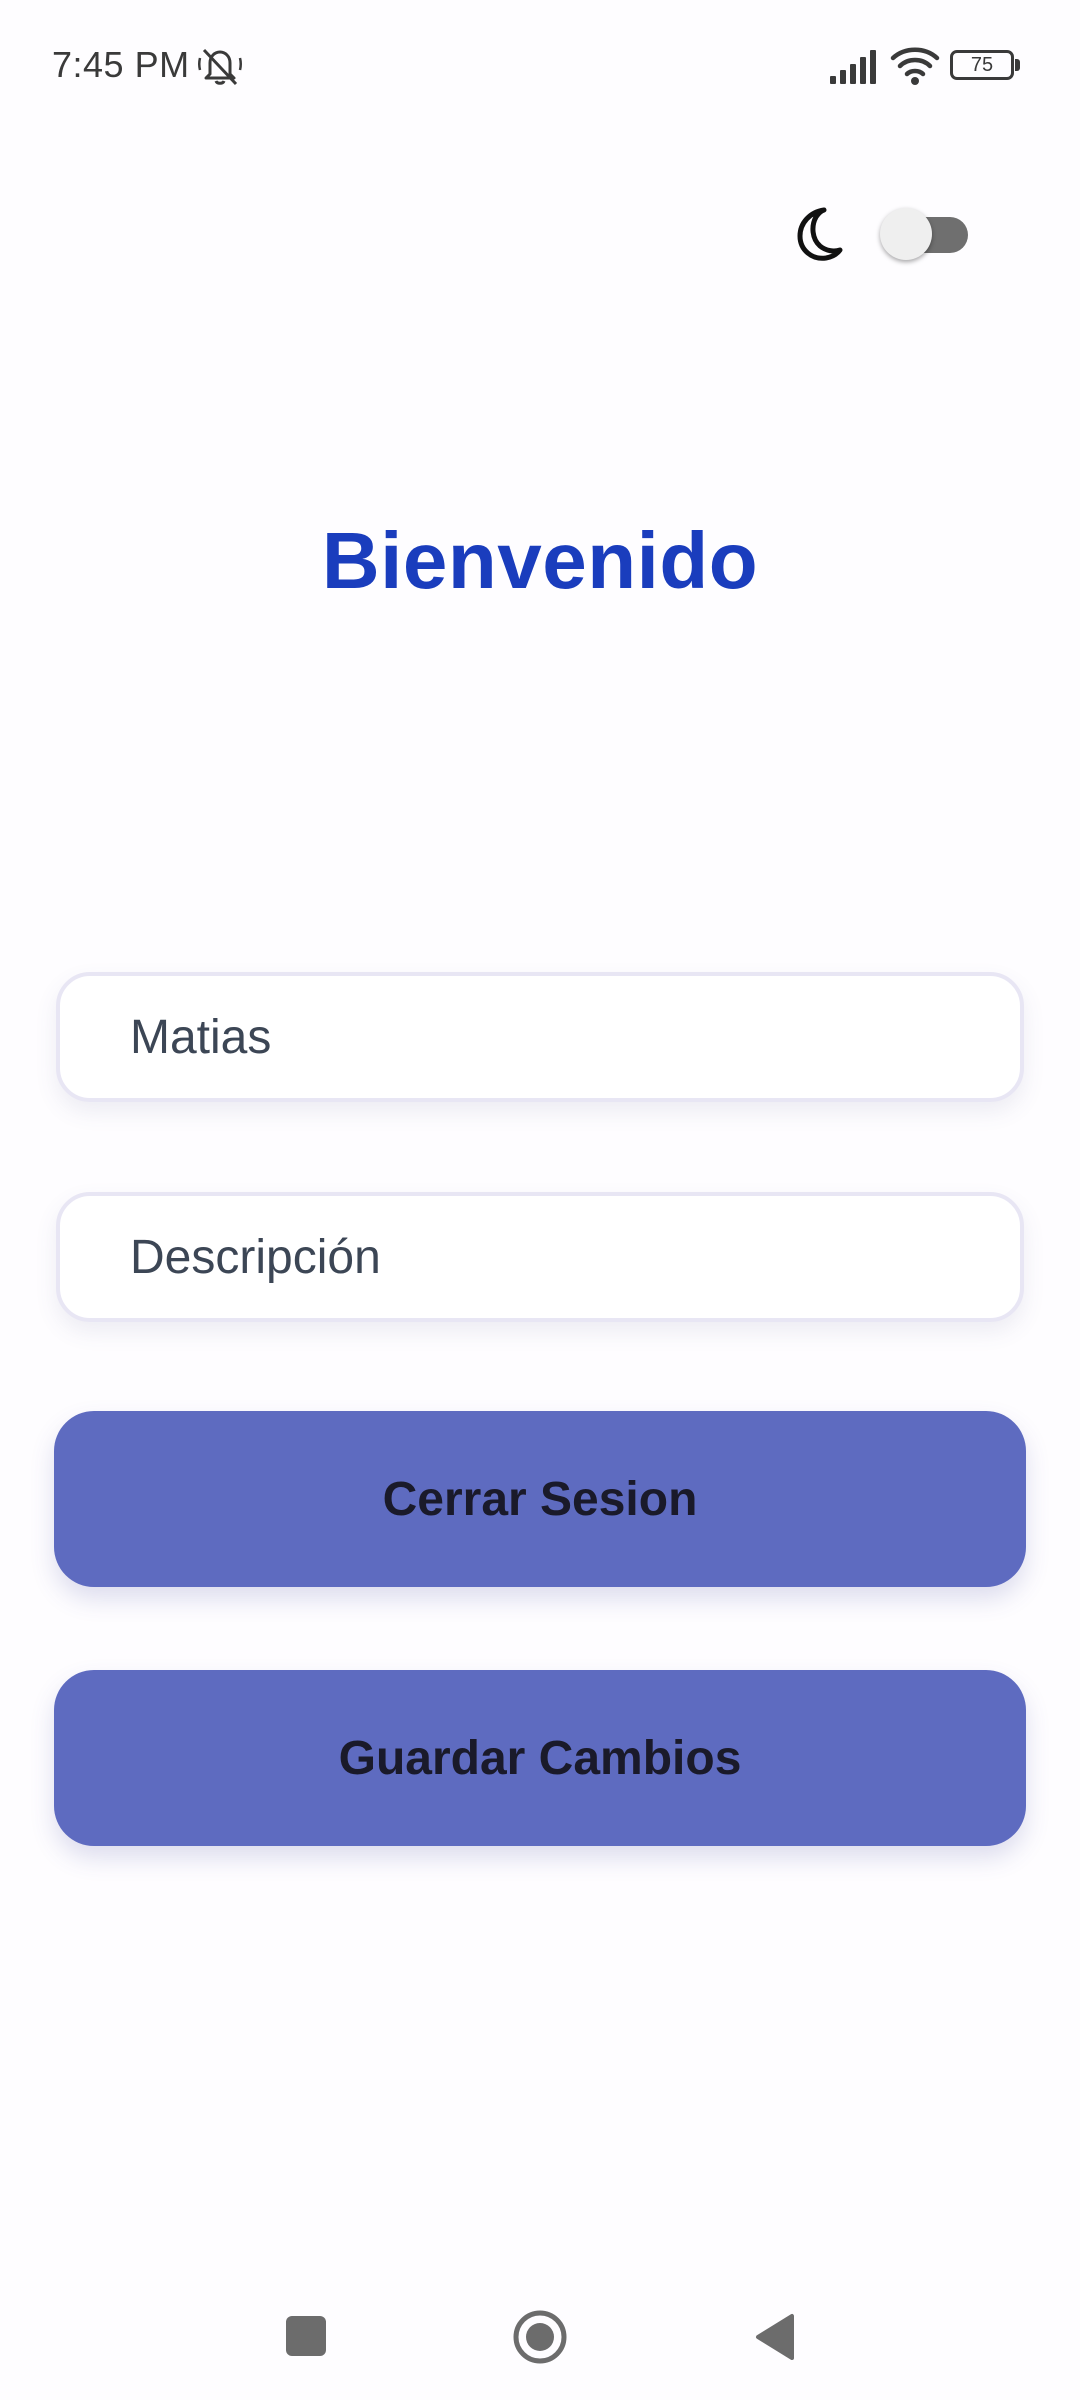 This screenshot has width=1080, height=2400. I want to click on triangle-back-icon, so click(774, 2337).